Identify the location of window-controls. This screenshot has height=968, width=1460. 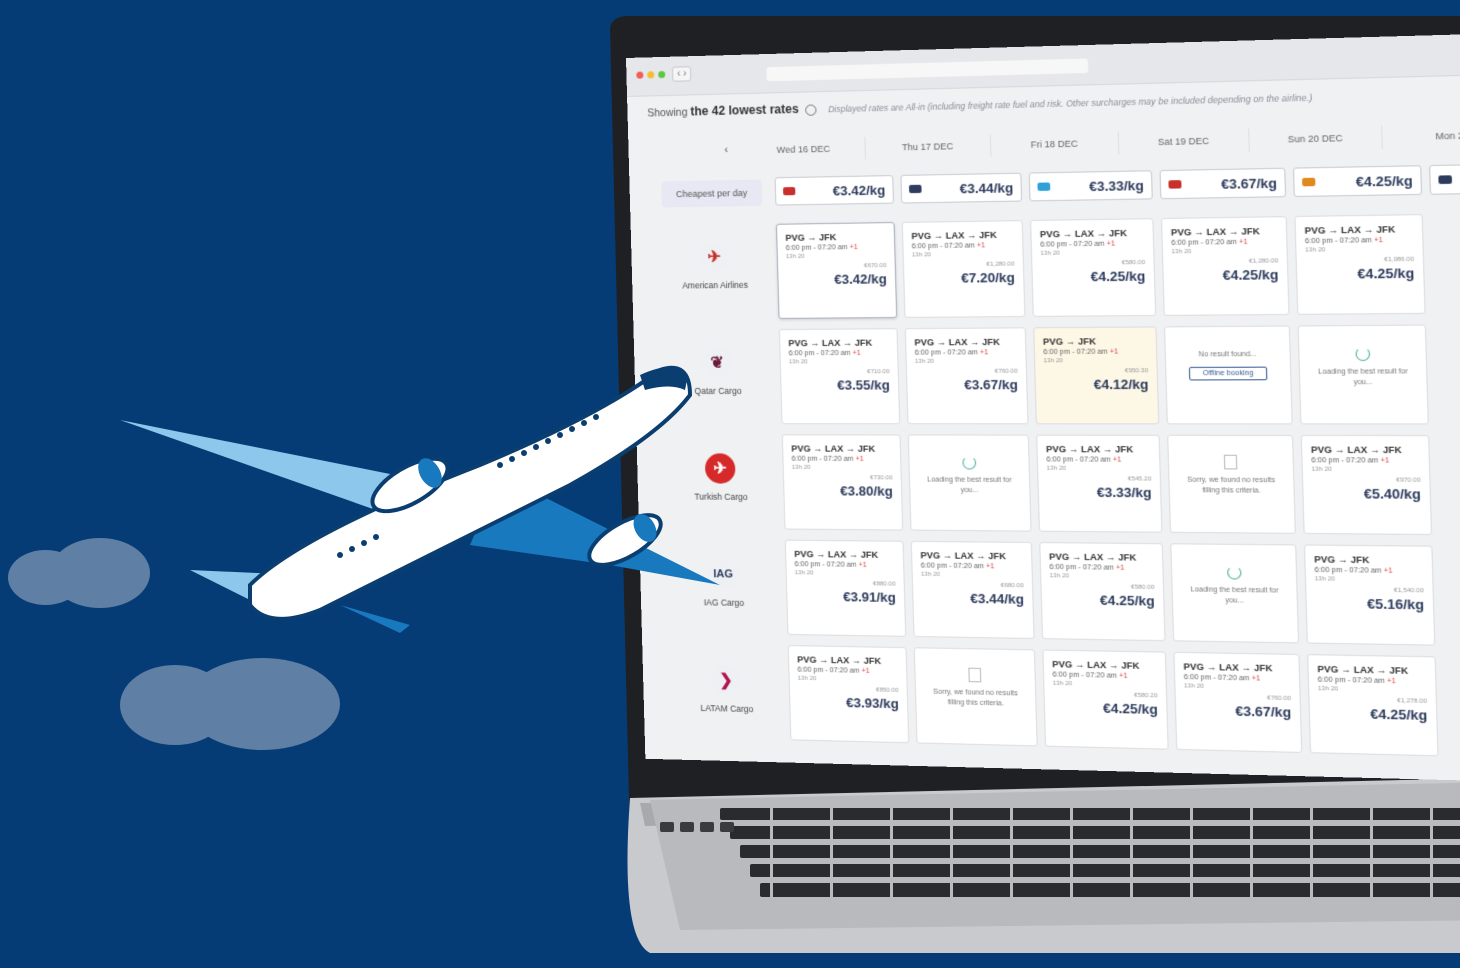
(650, 75).